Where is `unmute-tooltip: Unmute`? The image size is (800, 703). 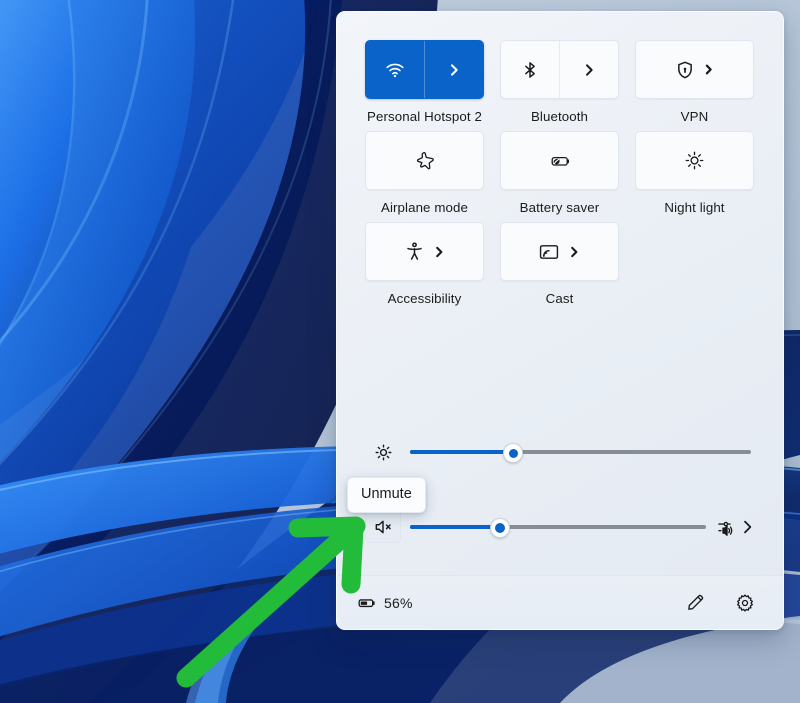
unmute-tooltip: Unmute is located at coordinates (386, 495).